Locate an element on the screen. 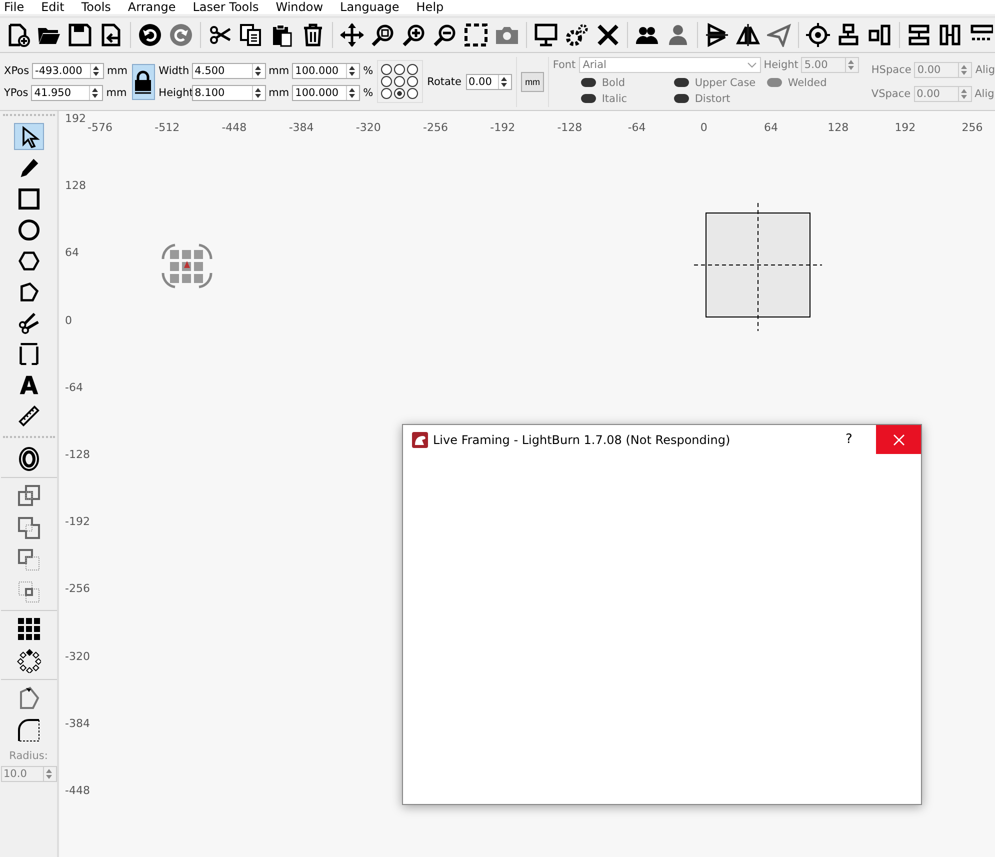 The image size is (995, 857). ruler-label: 64 is located at coordinates (771, 127).